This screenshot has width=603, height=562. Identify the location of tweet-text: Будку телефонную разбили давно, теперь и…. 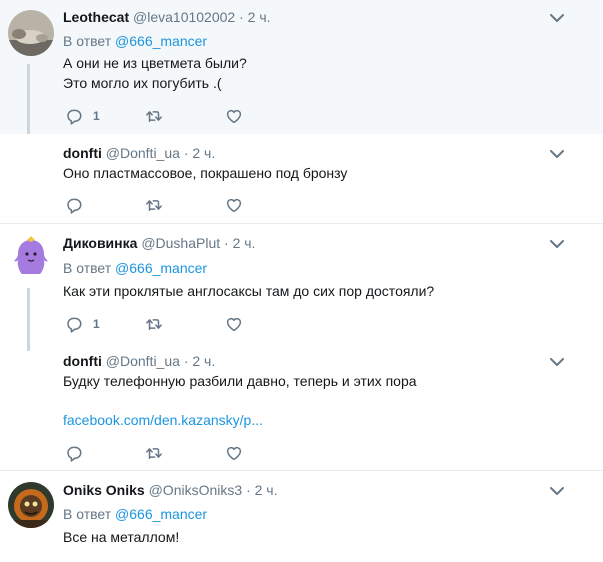
(240, 381).